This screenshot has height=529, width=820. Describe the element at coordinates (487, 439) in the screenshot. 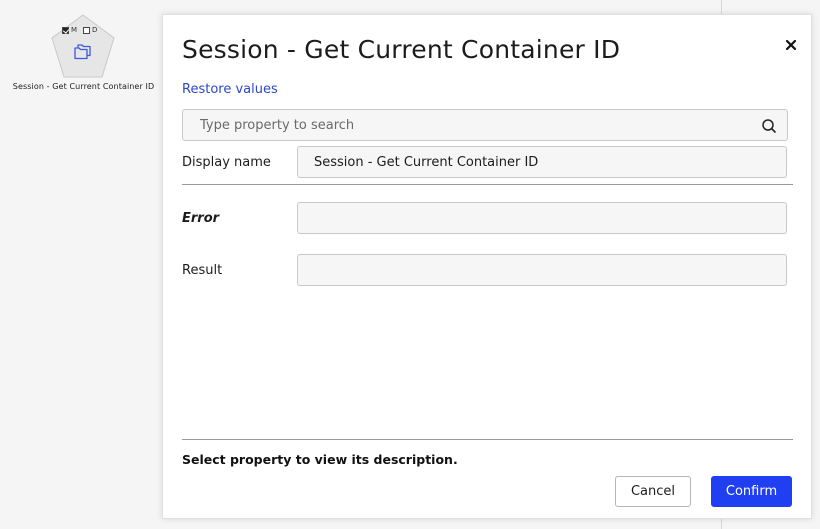

I see `description-divider` at that location.